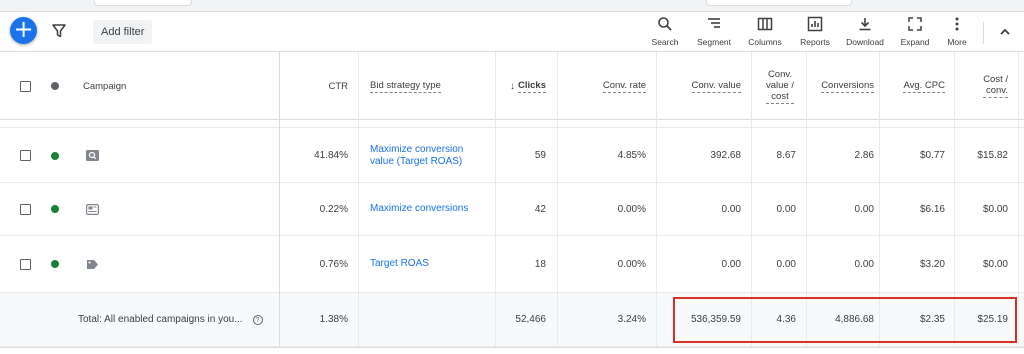 This screenshot has height=354, width=1024. Describe the element at coordinates (1005, 32) in the screenshot. I see `chevron-up-icon` at that location.